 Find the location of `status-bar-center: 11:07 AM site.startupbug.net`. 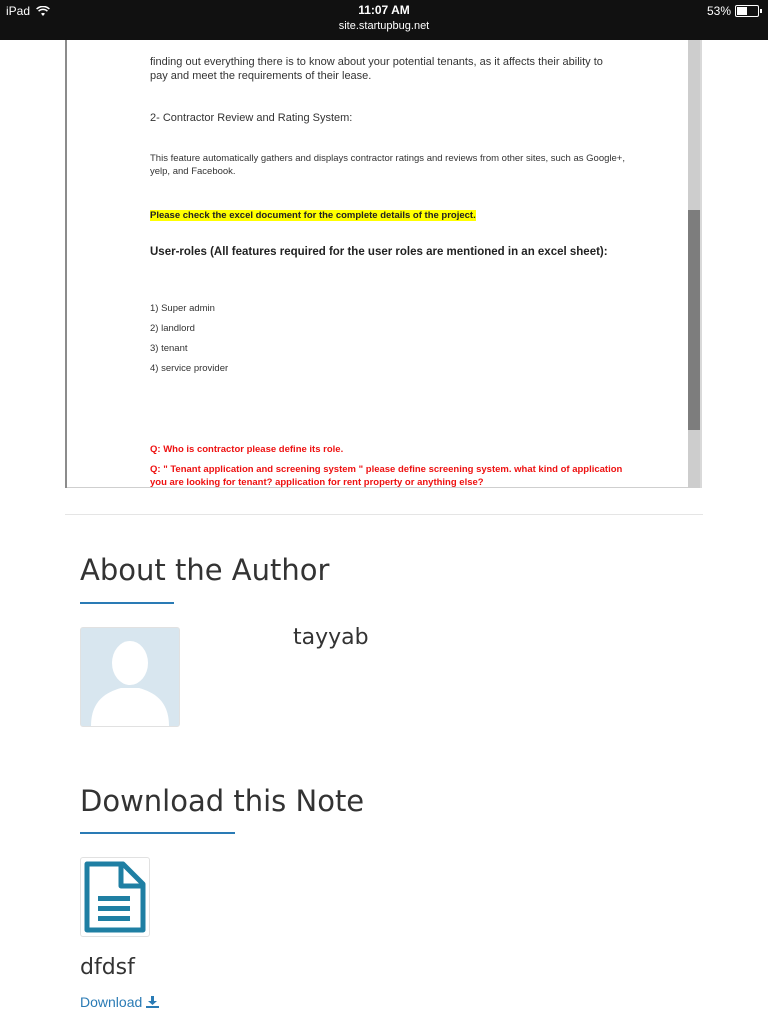

status-bar-center: 11:07 AM site.startupbug.net is located at coordinates (384, 18).